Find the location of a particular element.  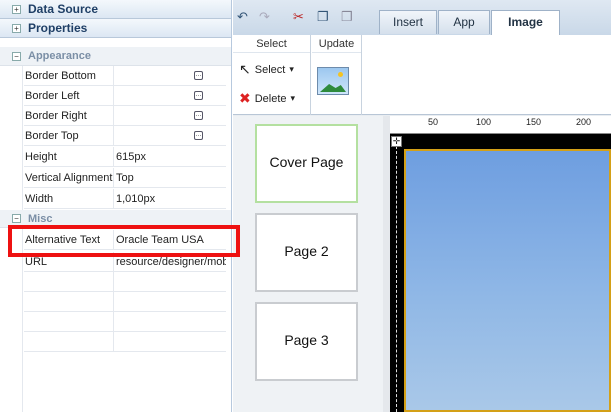

select-button: ↖ Select ▾ is located at coordinates (266, 69).